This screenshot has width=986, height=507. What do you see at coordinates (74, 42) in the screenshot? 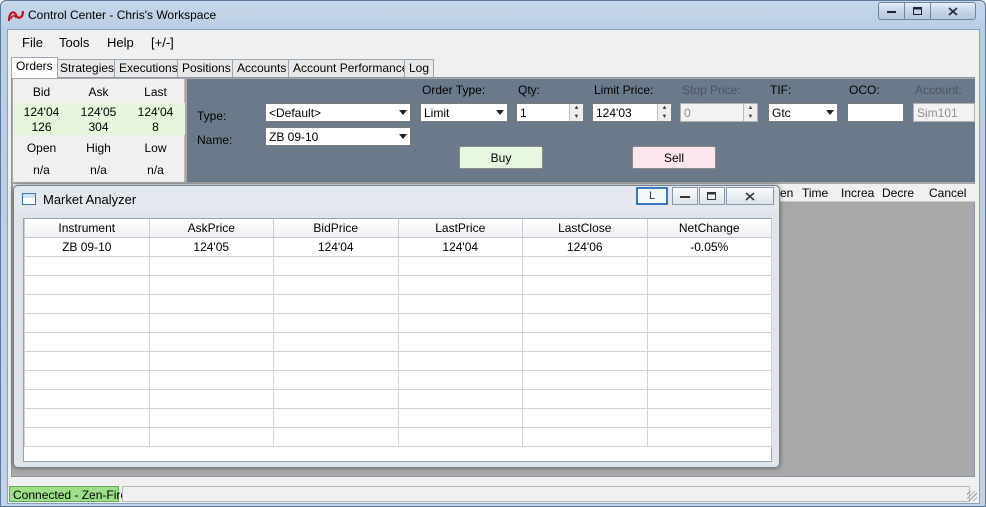
I see `menu-tools: Tools` at bounding box center [74, 42].